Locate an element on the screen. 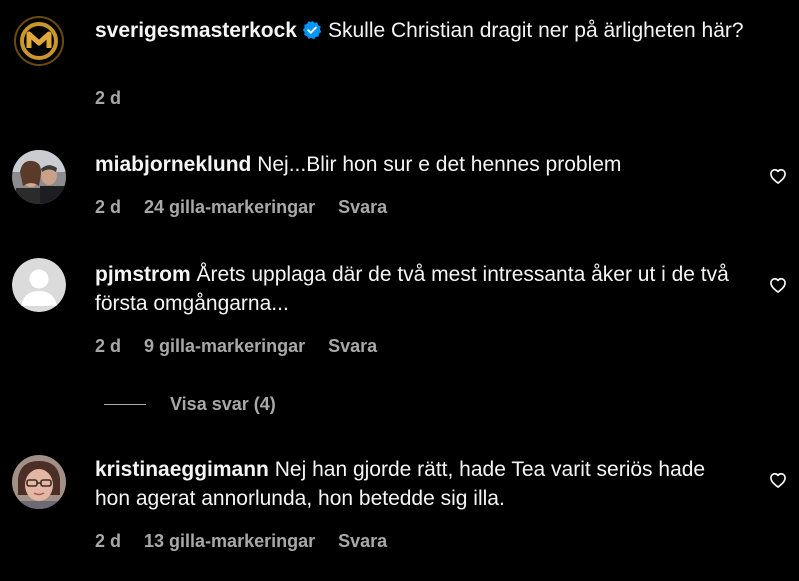 This screenshot has width=799, height=581. comment-meta: 2 d 24 gilla-markeringar Svara is located at coordinates (250, 207).